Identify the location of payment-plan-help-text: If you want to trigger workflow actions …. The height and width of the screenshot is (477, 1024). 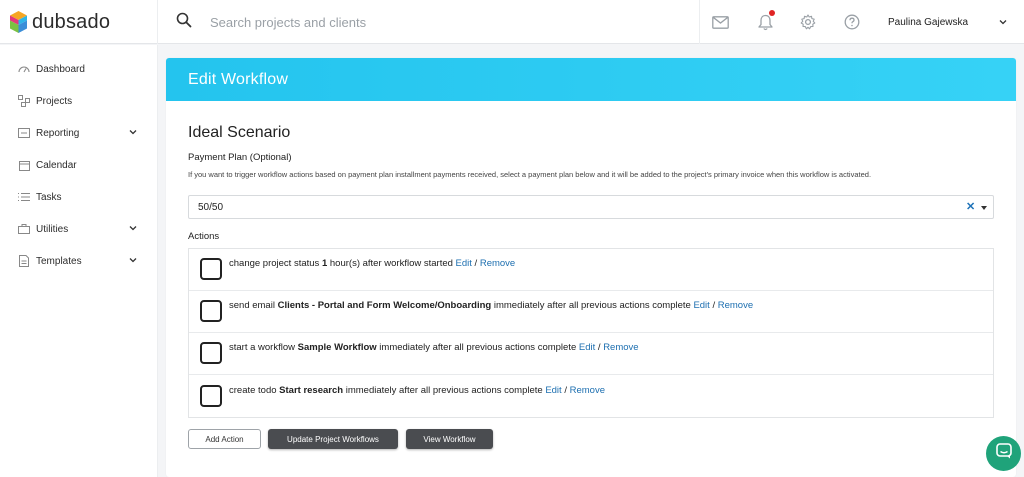
(530, 174).